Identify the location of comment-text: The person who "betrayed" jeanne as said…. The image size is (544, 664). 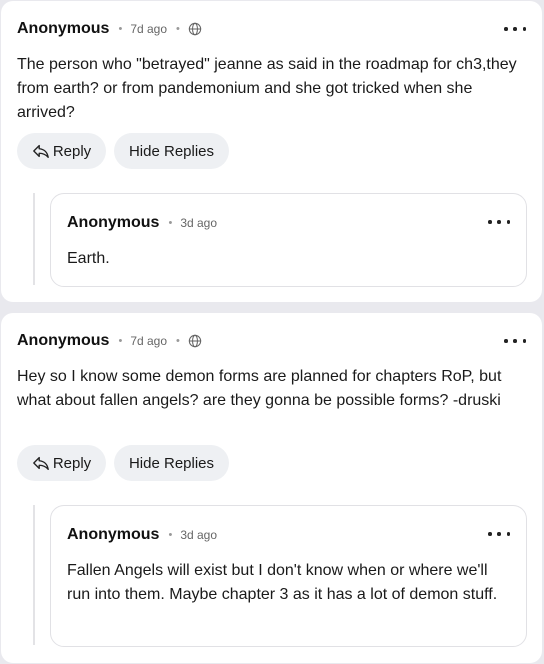
(267, 88).